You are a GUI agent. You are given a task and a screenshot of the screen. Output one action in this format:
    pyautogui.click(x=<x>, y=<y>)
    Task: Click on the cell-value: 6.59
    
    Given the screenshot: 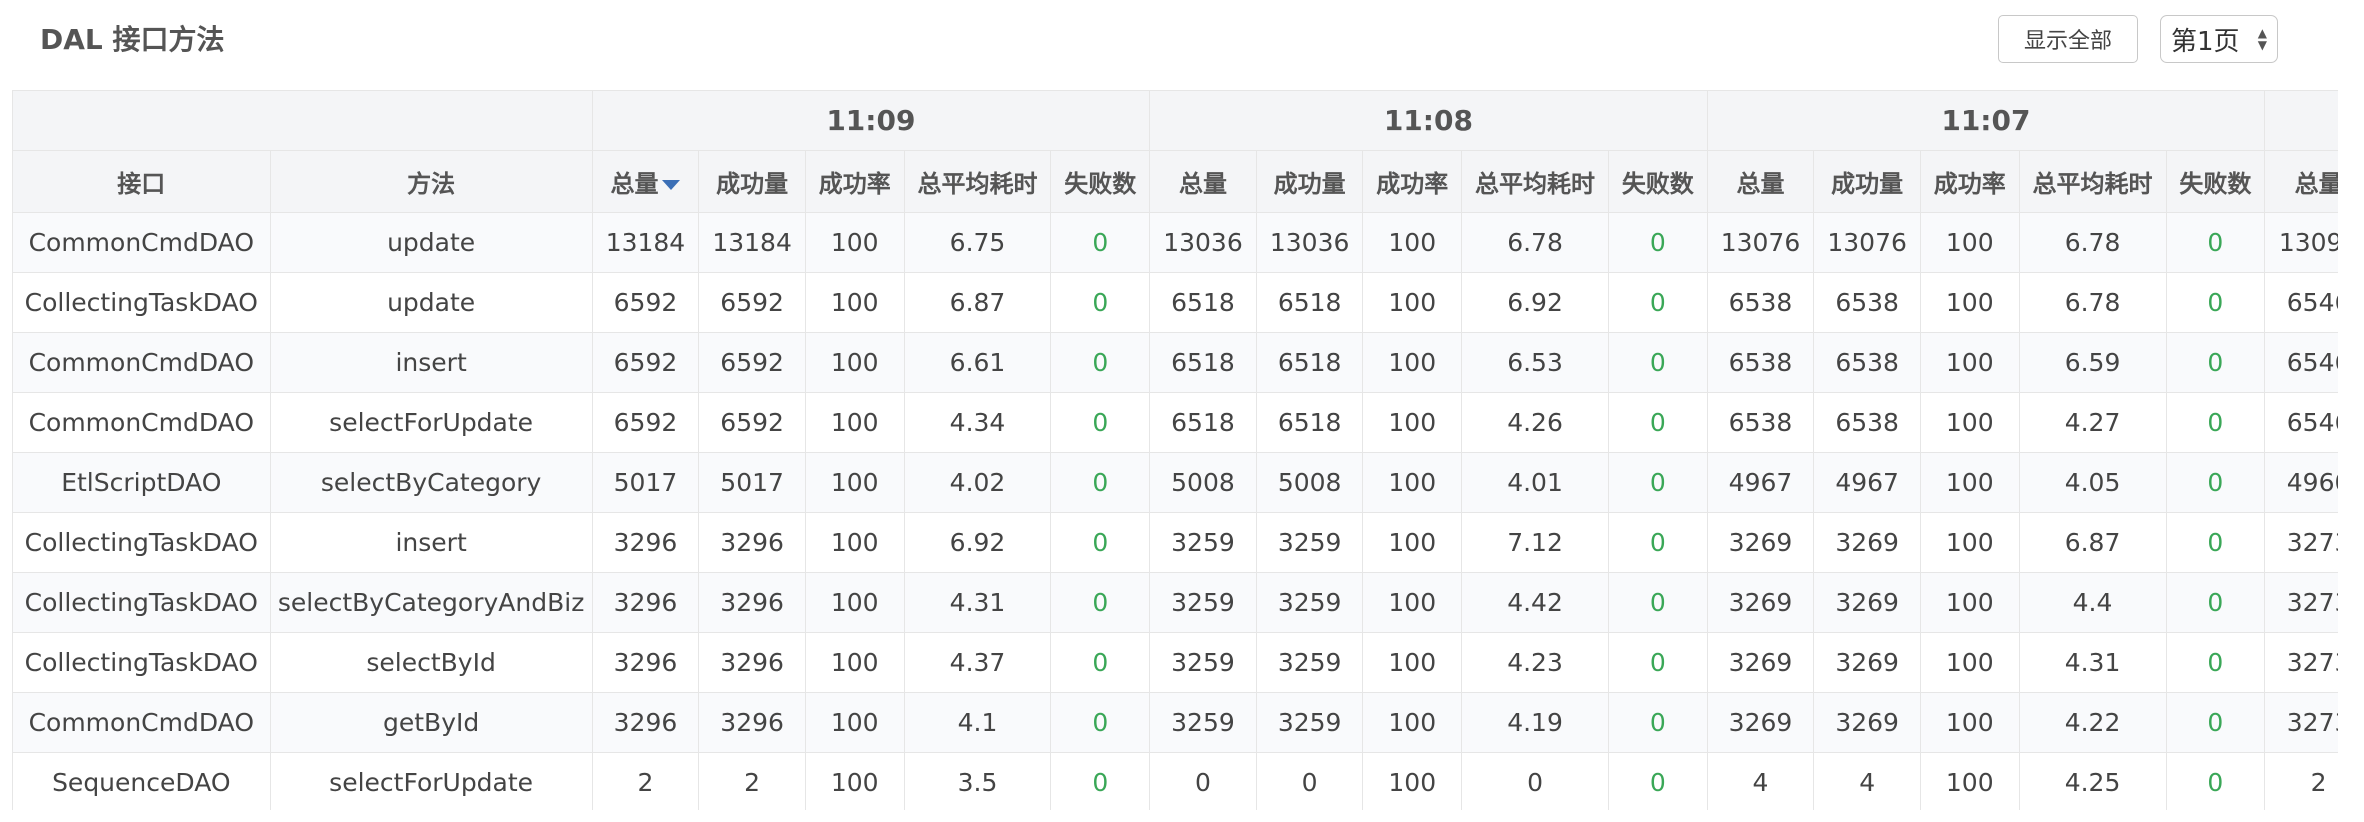 What is the action you would take?
    pyautogui.click(x=2092, y=362)
    